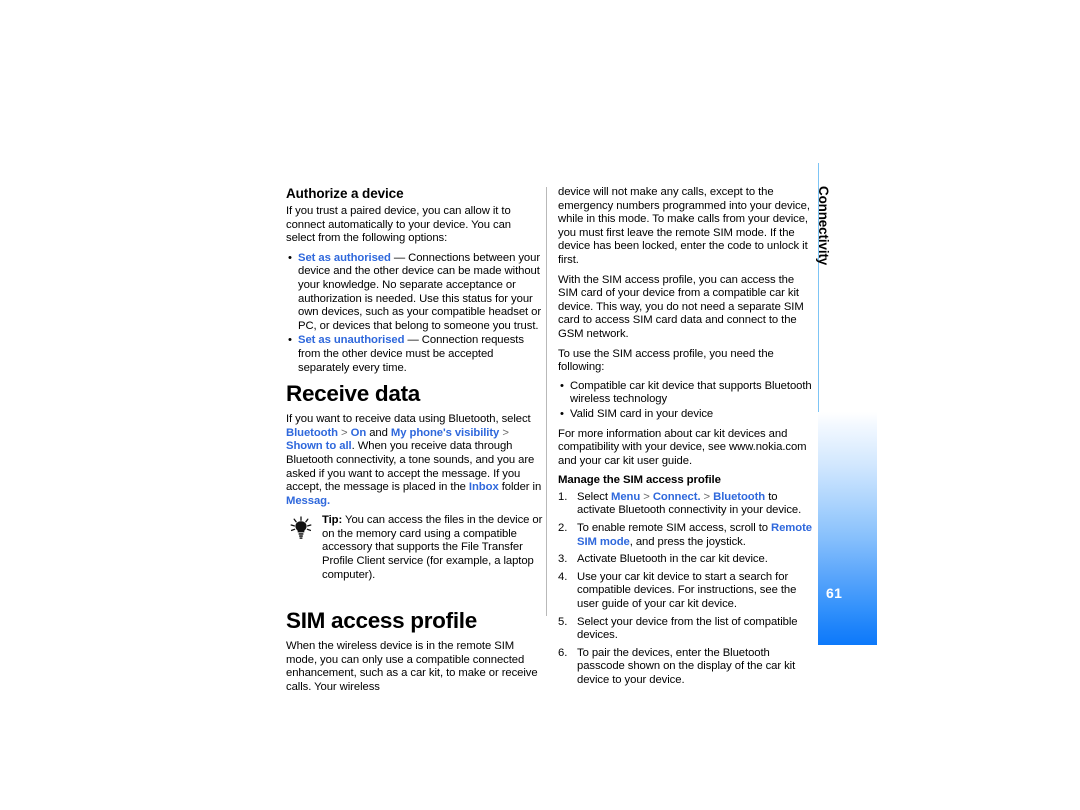  Describe the element at coordinates (563, 652) in the screenshot. I see `step-number: 6.` at that location.